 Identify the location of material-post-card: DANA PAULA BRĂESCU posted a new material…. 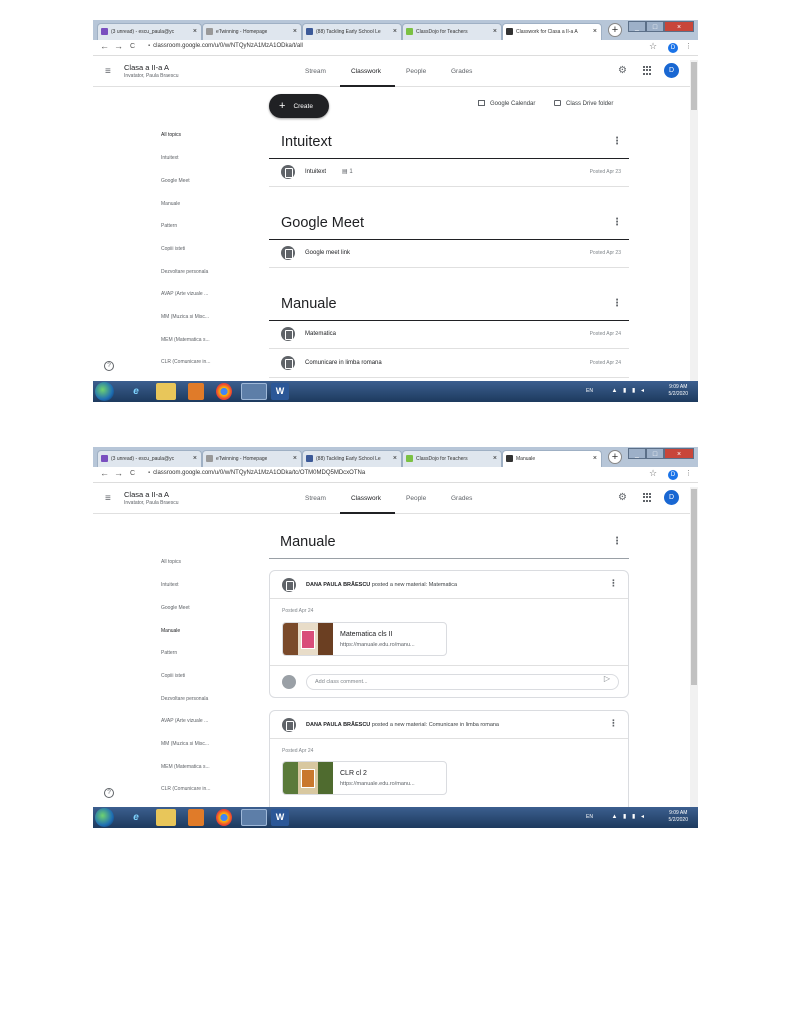
(449, 634).